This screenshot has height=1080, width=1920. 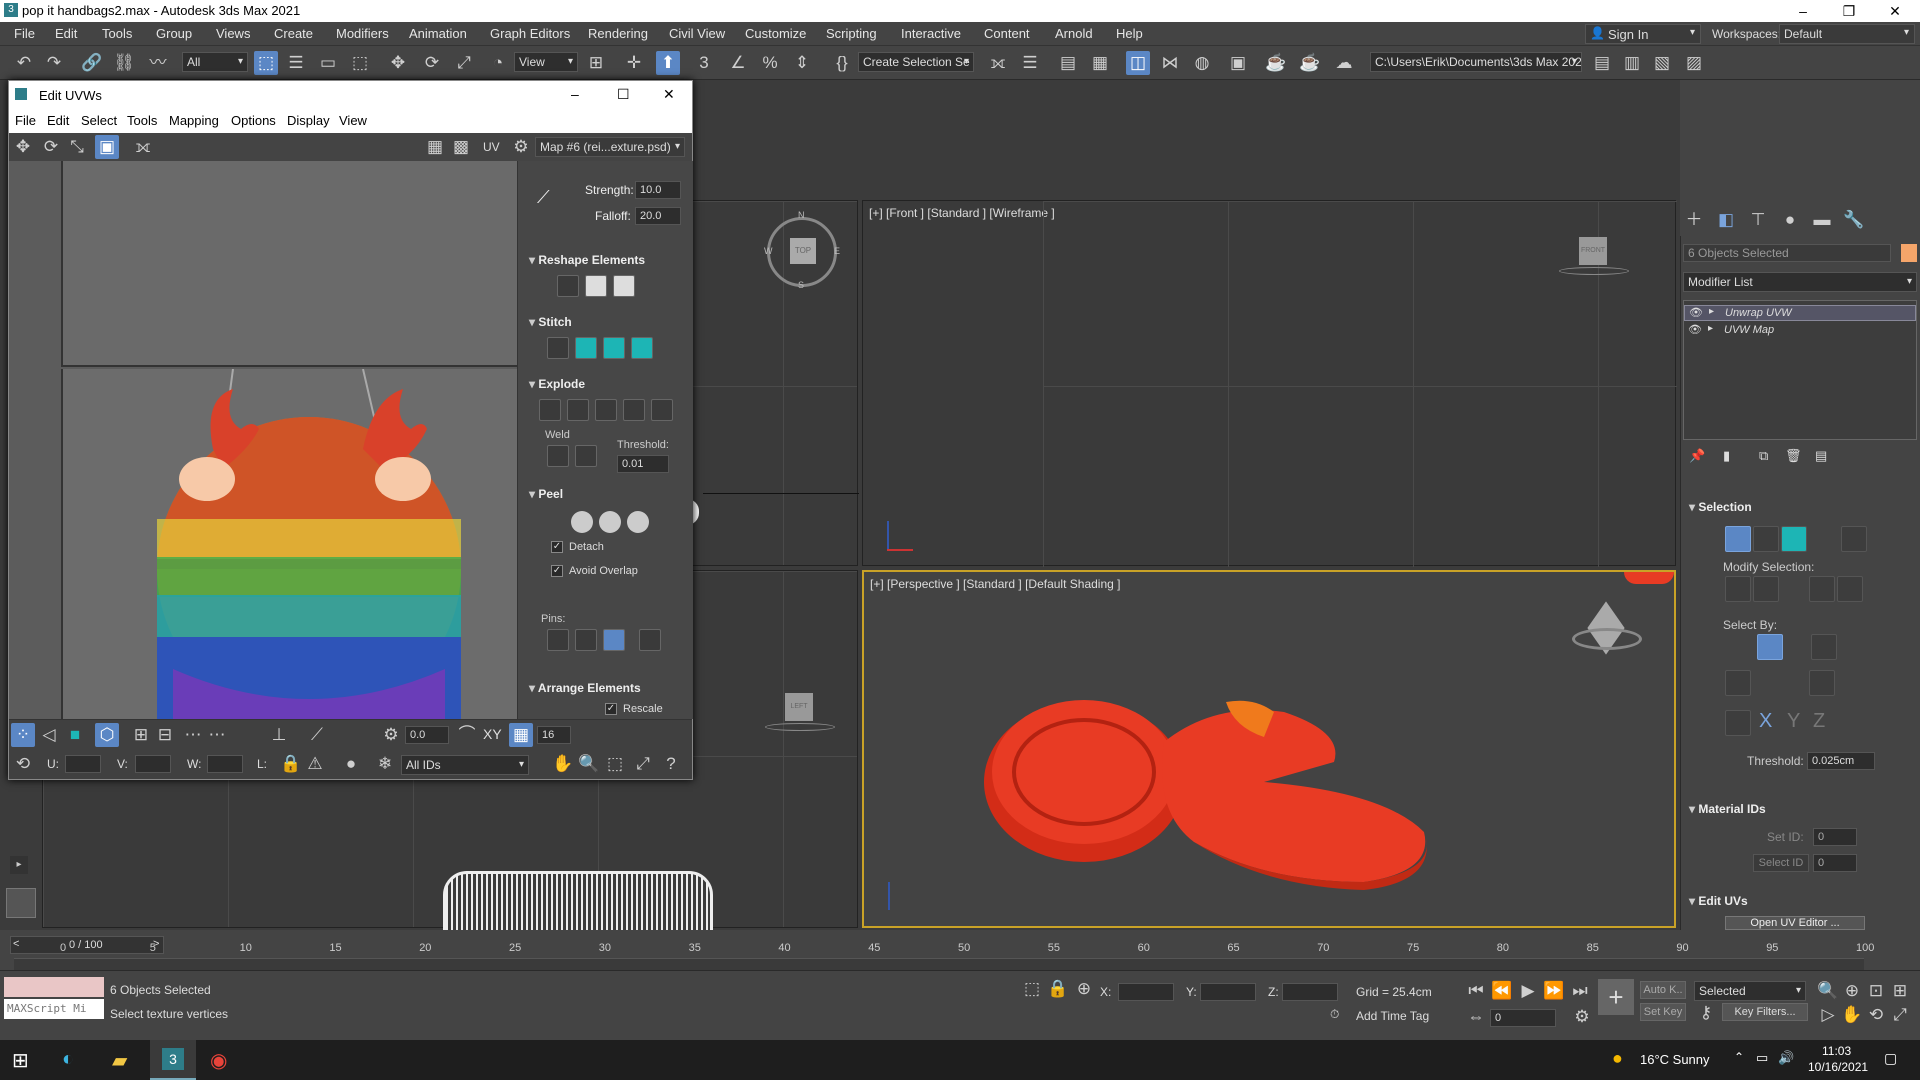 What do you see at coordinates (1819, 721) in the screenshot?
I see `z-axis-icon: Z` at bounding box center [1819, 721].